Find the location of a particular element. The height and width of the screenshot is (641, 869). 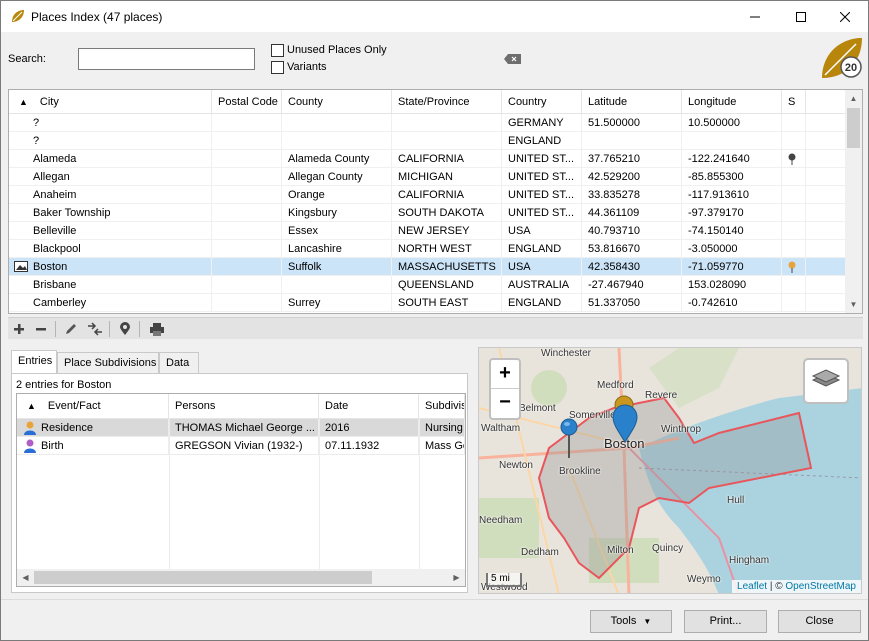

cell-city: Belleville is located at coordinates (110, 231).